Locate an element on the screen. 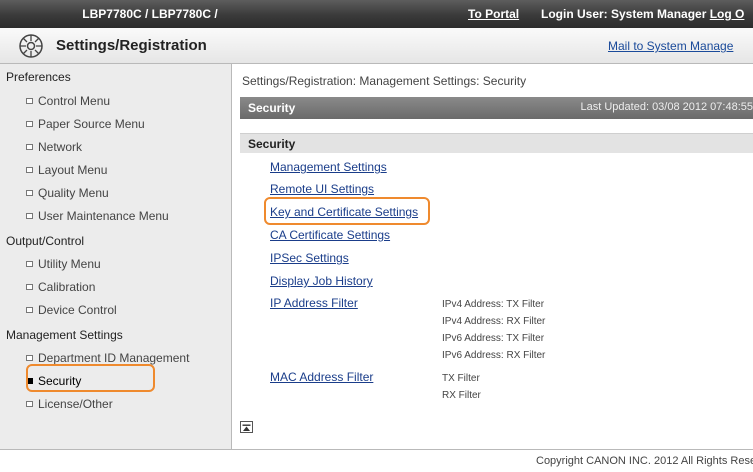 The image size is (753, 472). login-user-label: Login User: System Manager is located at coordinates (624, 14).